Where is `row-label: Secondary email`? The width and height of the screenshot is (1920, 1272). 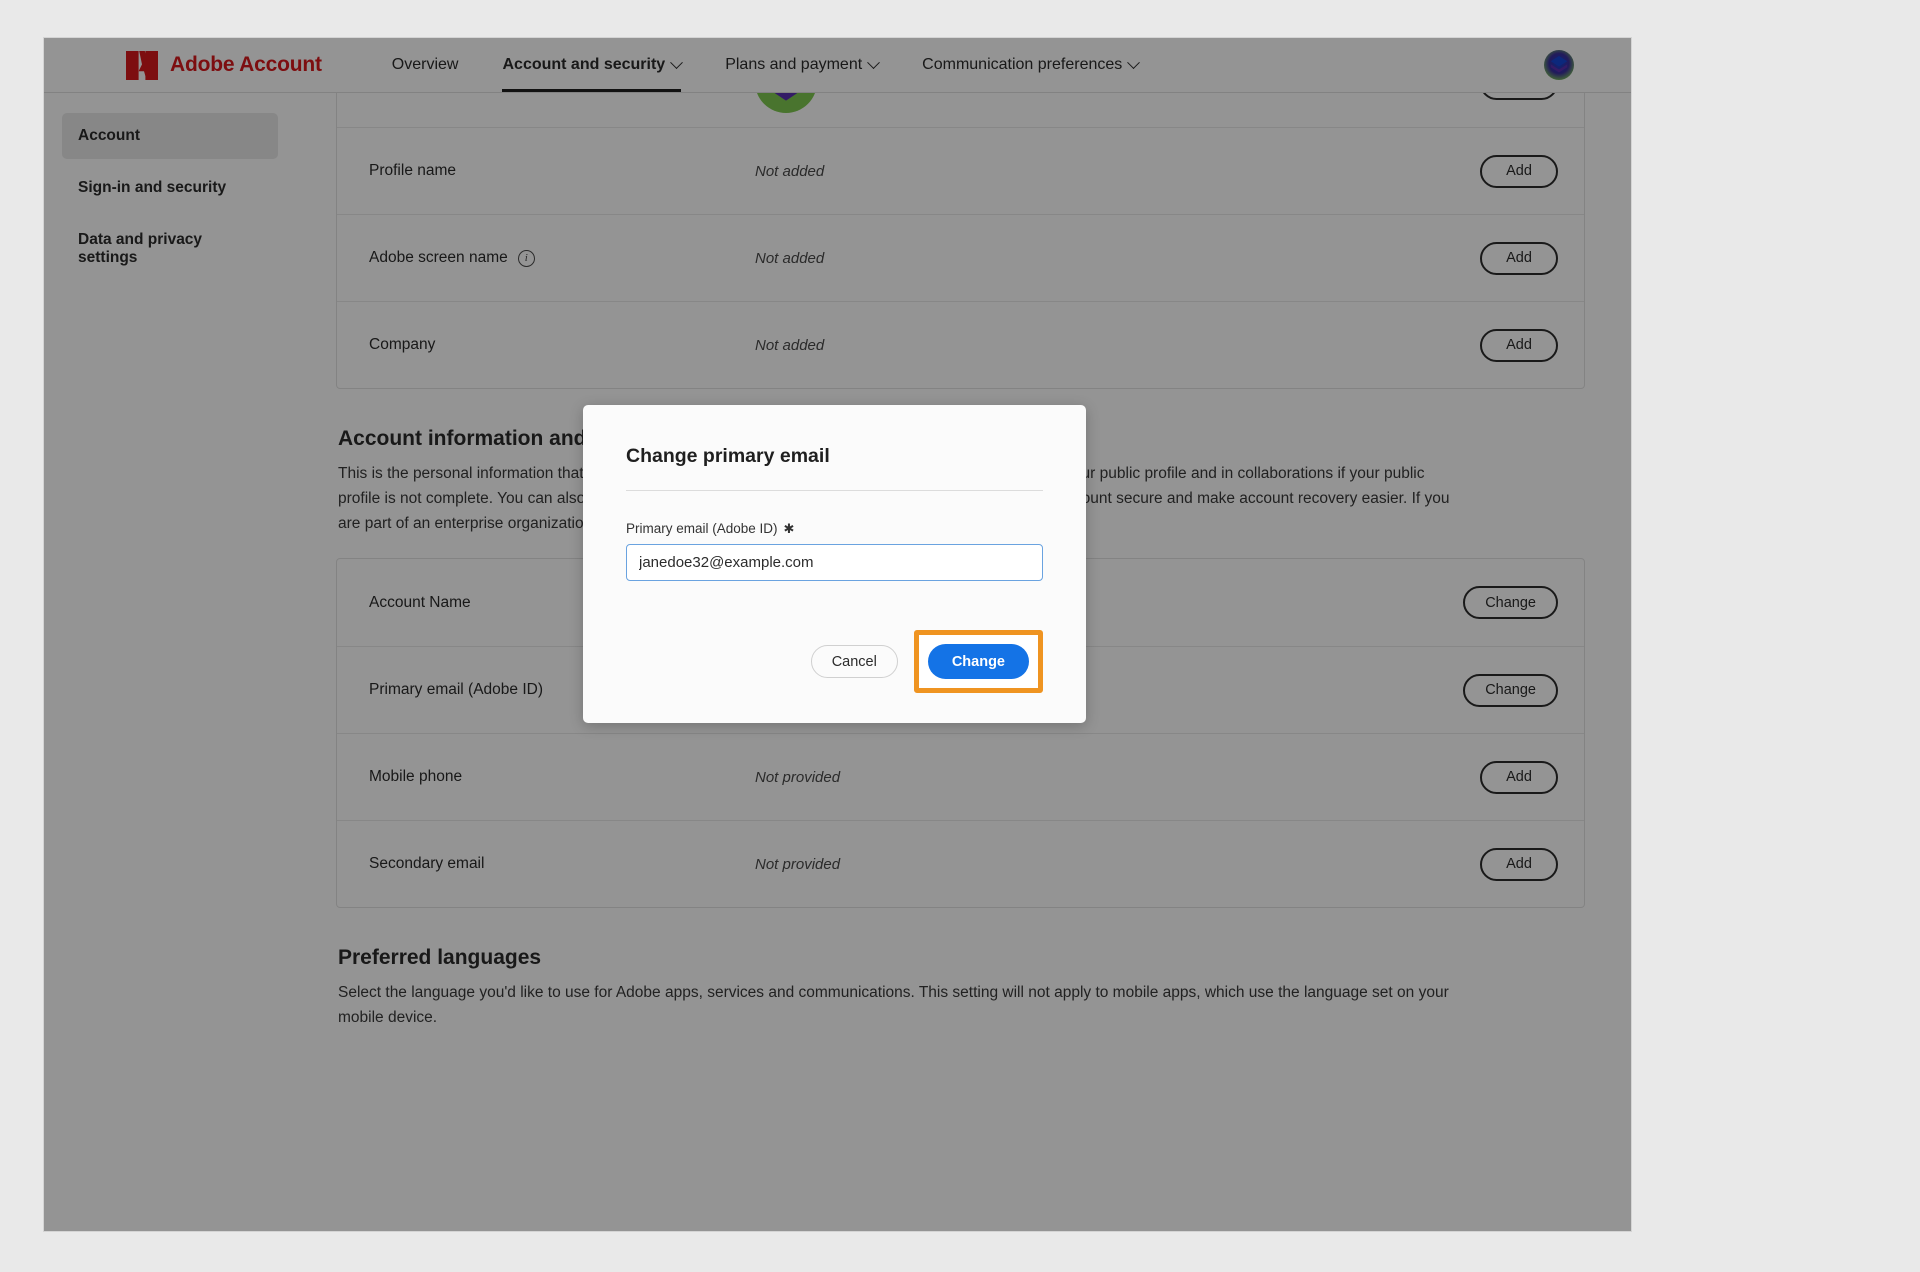
row-label: Secondary email is located at coordinates (562, 864).